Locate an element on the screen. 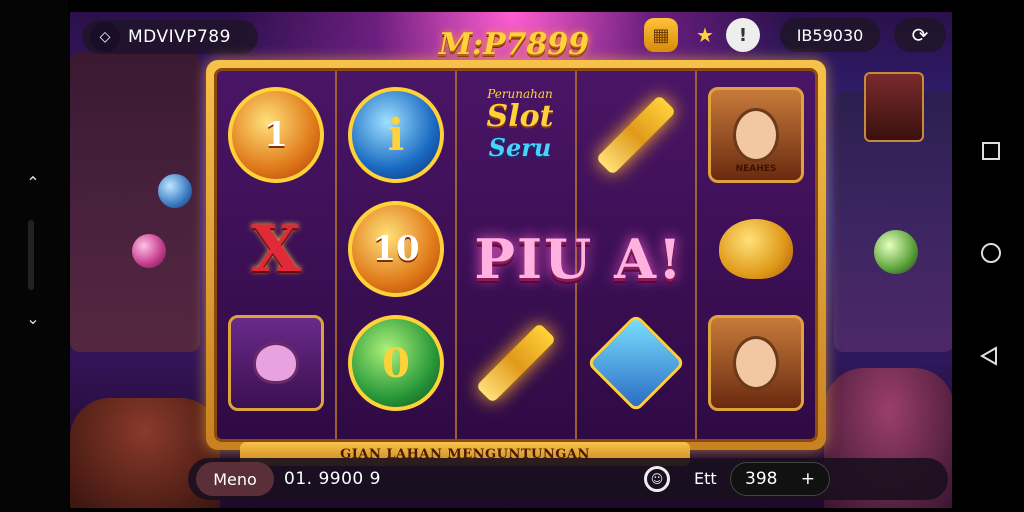  left-bezel: ⌃ ⌄ is located at coordinates (34, 256).